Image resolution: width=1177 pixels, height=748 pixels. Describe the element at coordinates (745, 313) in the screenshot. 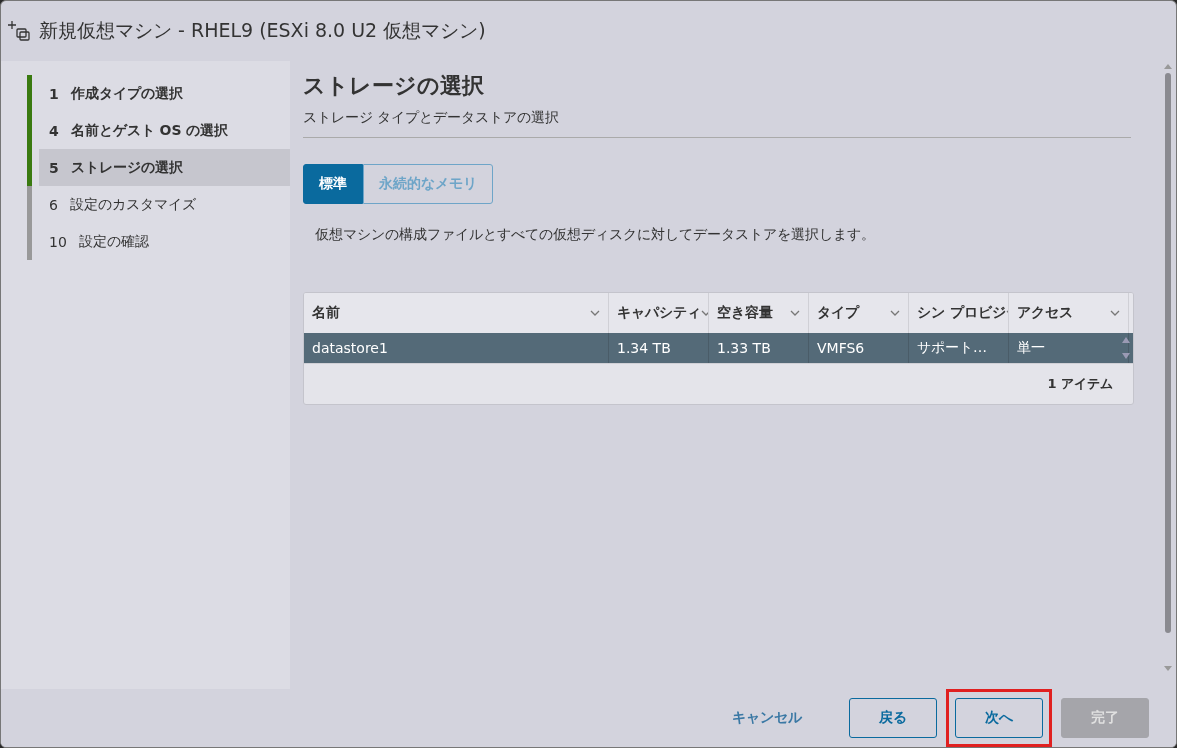

I see `column-label: 空き容量` at that location.